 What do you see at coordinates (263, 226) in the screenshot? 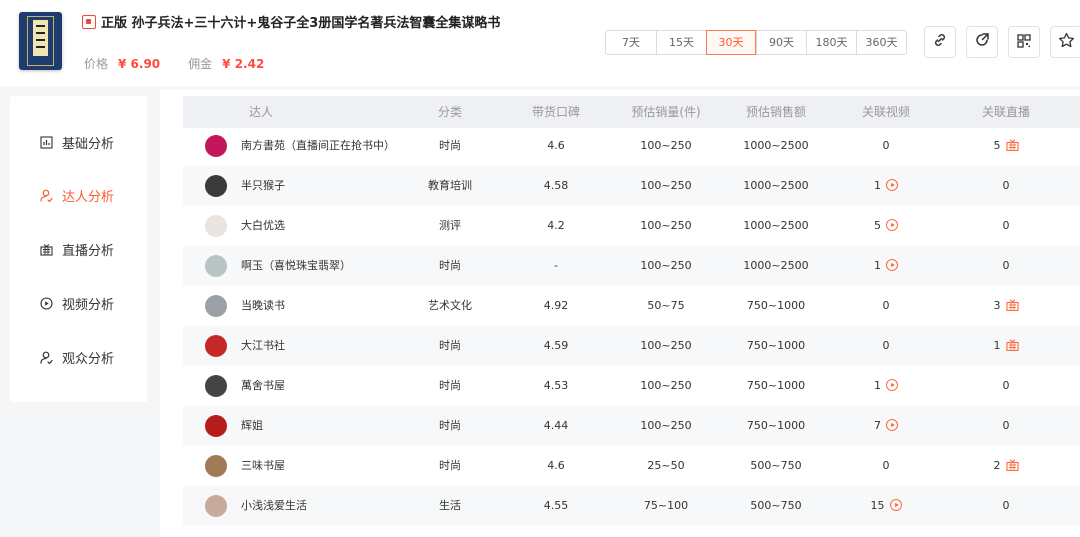
I see `influencer-name: 大白优选` at bounding box center [263, 226].